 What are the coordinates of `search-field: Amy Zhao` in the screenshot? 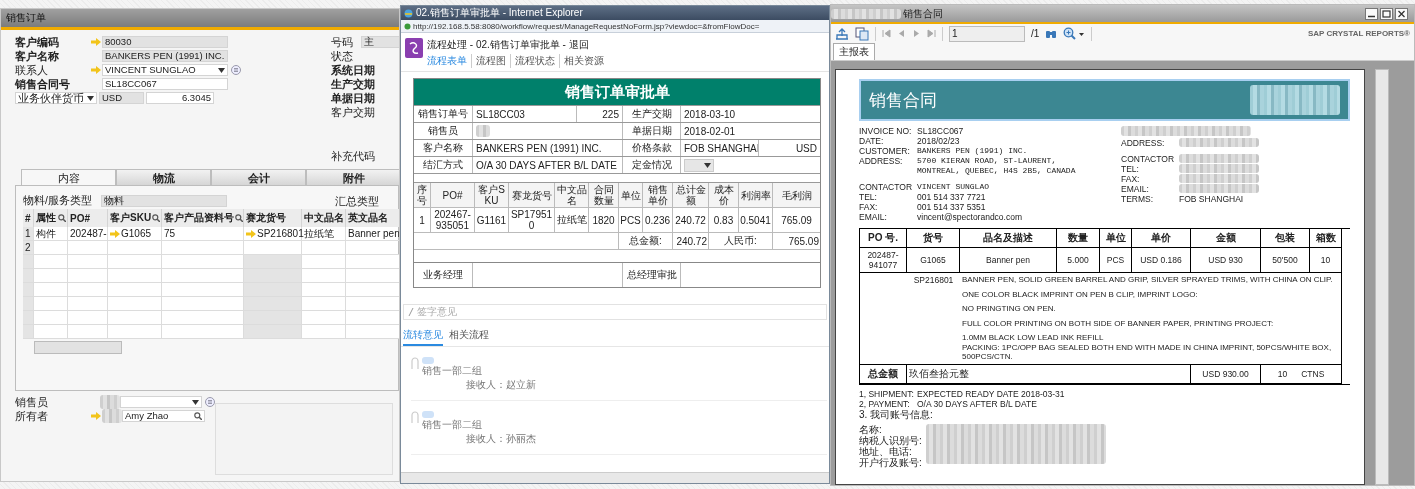 It's located at (163, 416).